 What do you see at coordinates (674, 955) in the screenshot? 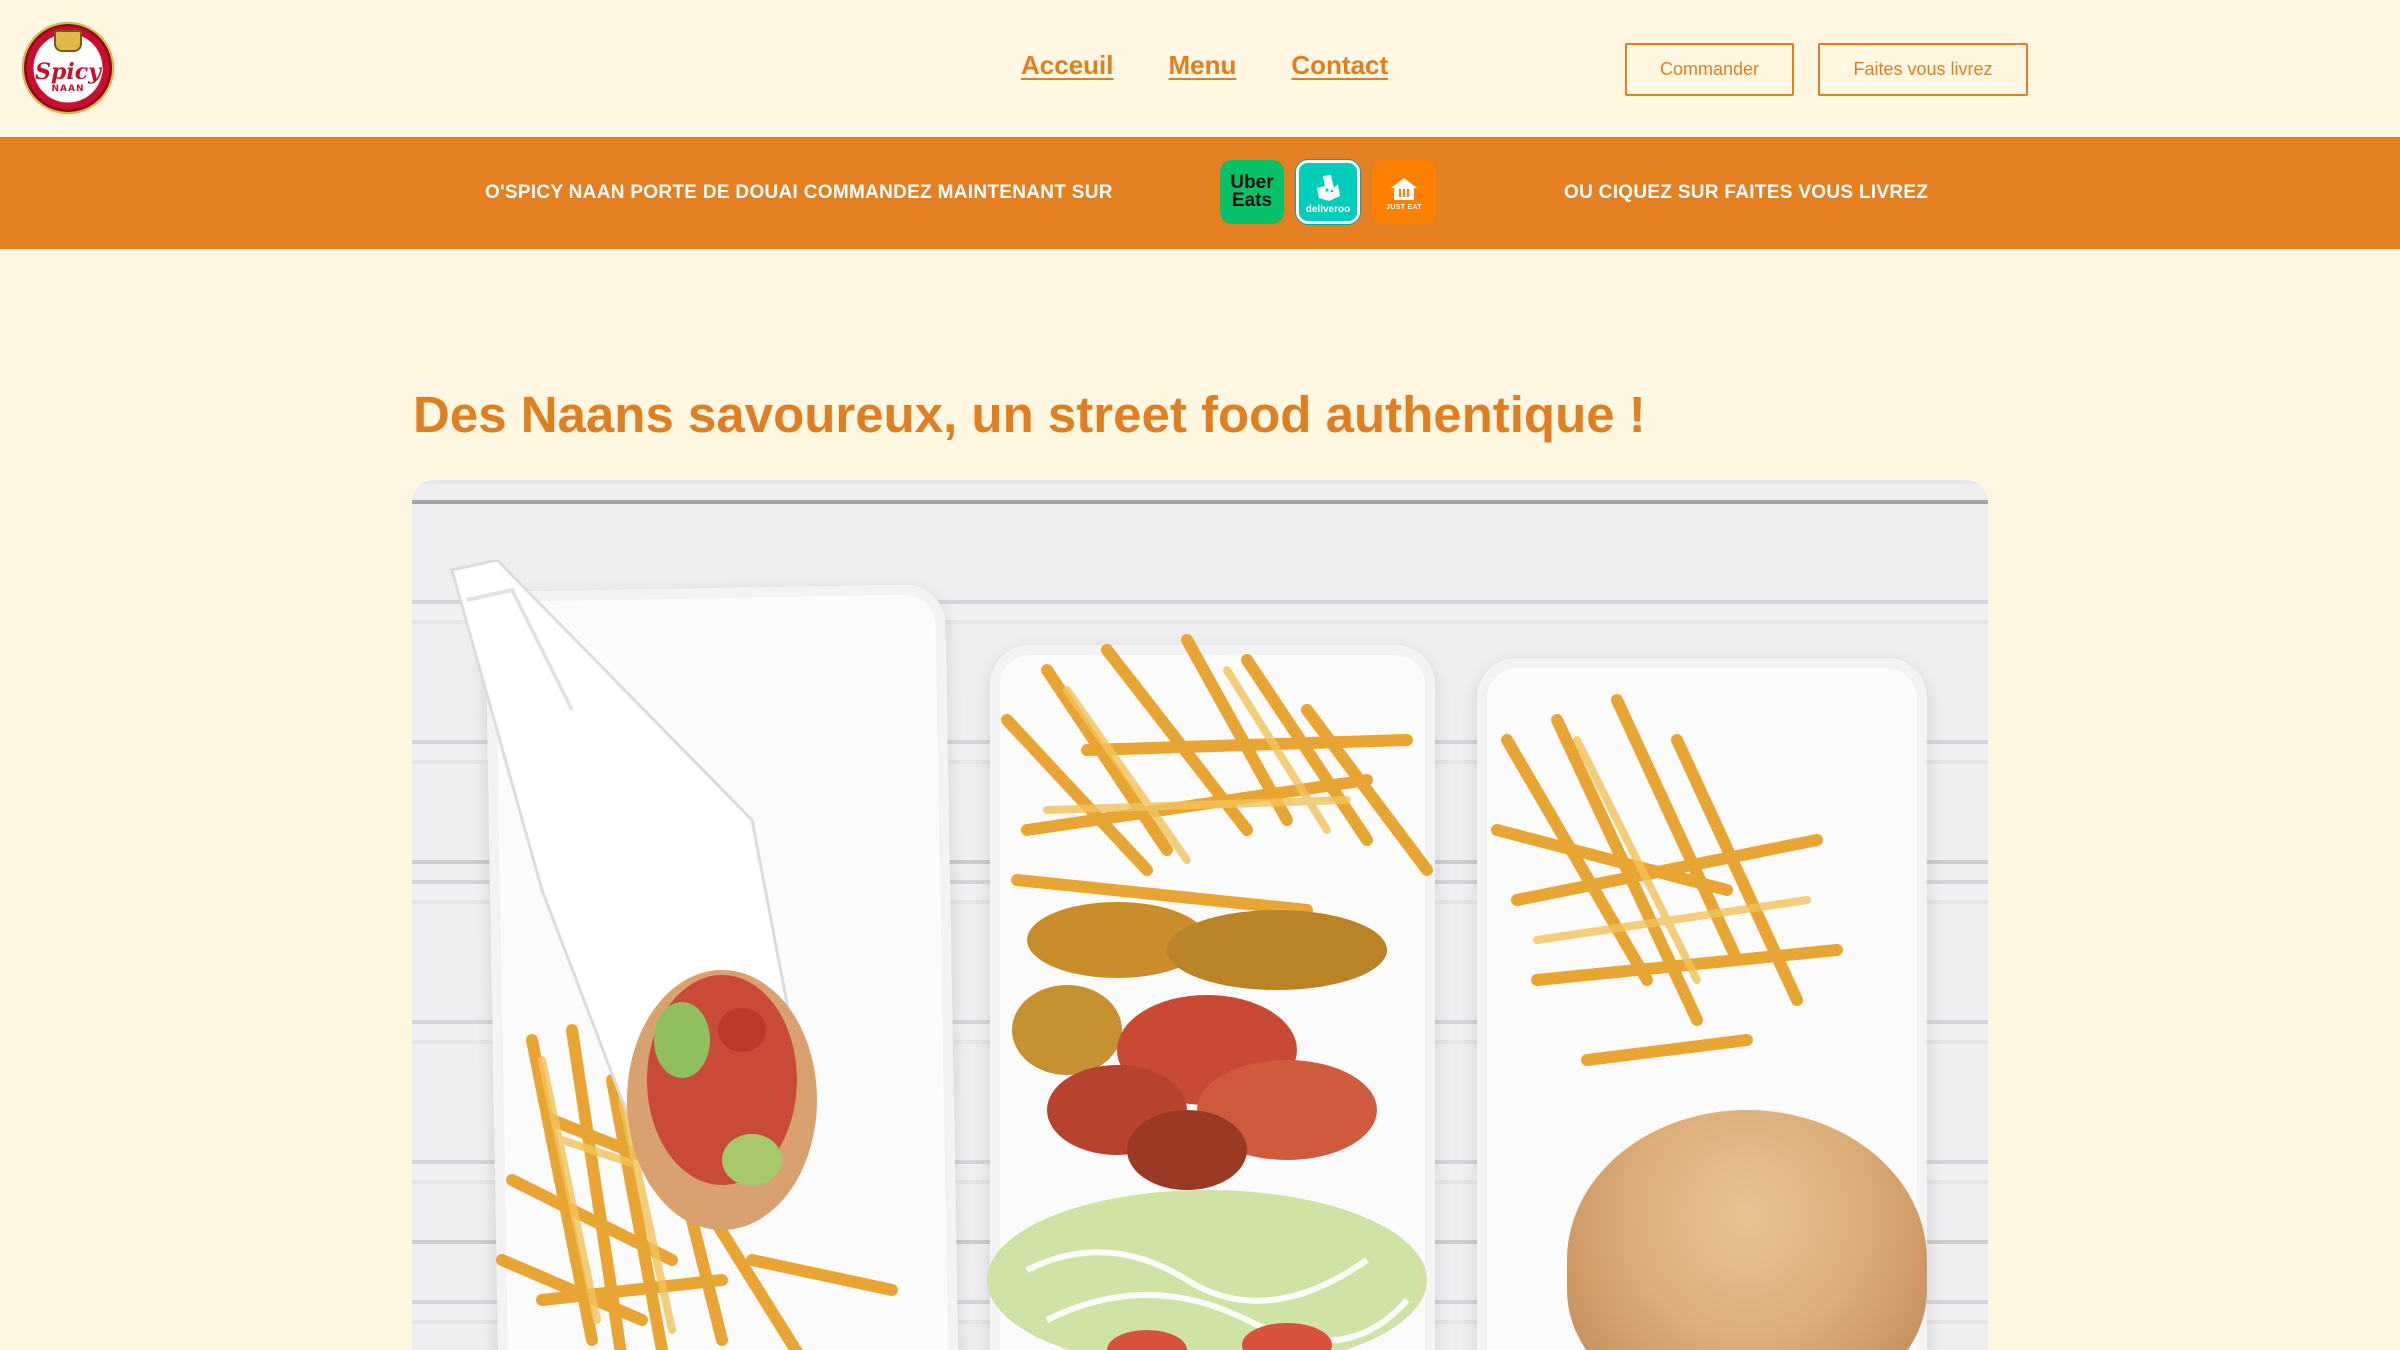
I see `naan-wrap-image` at bounding box center [674, 955].